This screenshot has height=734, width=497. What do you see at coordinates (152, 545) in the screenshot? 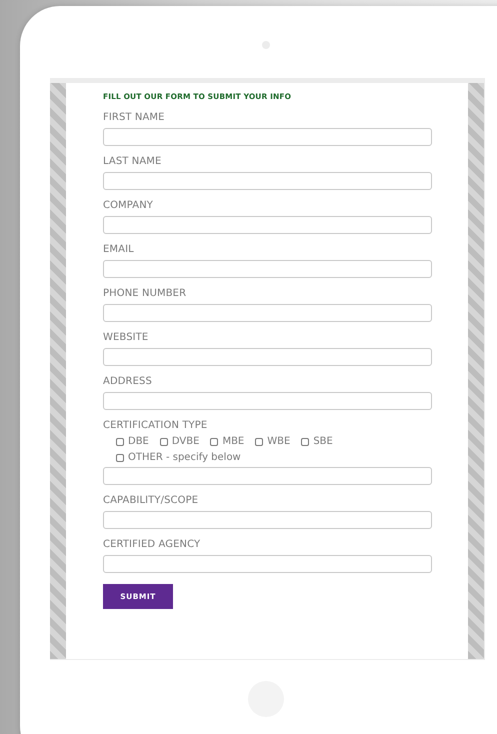
I see `field-label: CERTIFIED AGENCY` at bounding box center [152, 545].